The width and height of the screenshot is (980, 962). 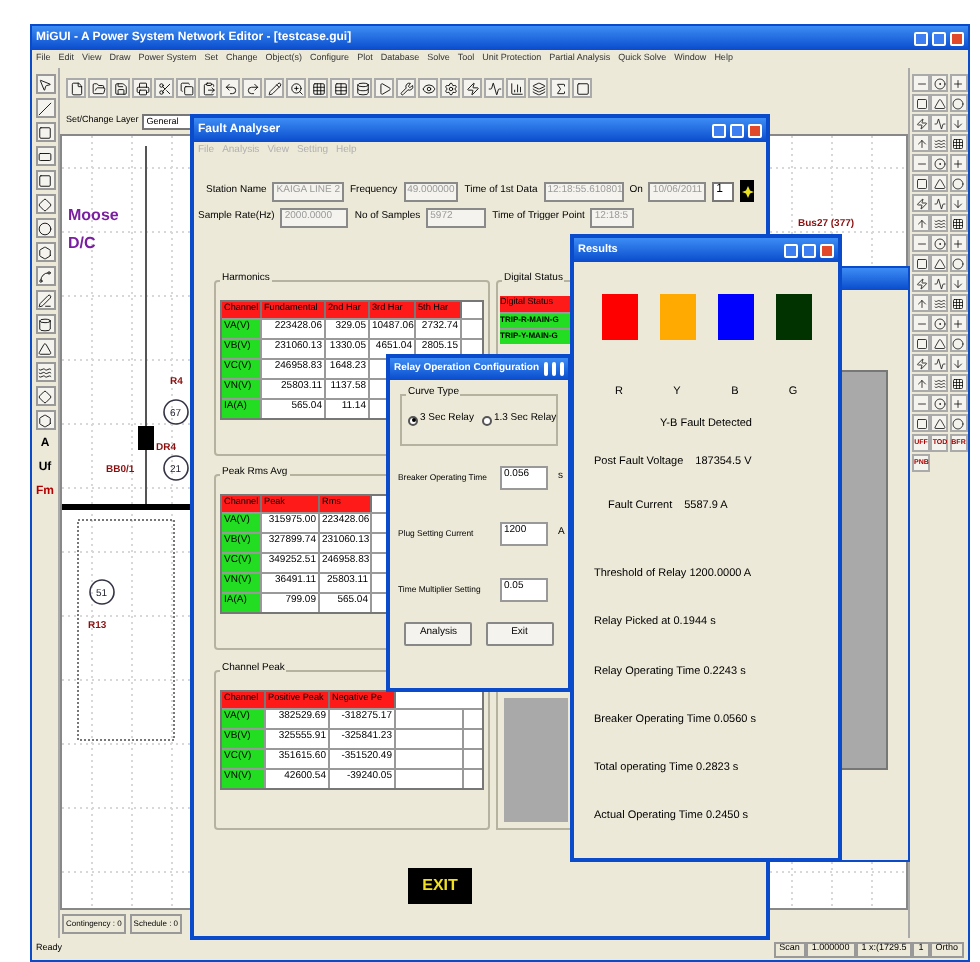 I want to click on exit-button: EXIT, so click(x=440, y=886).